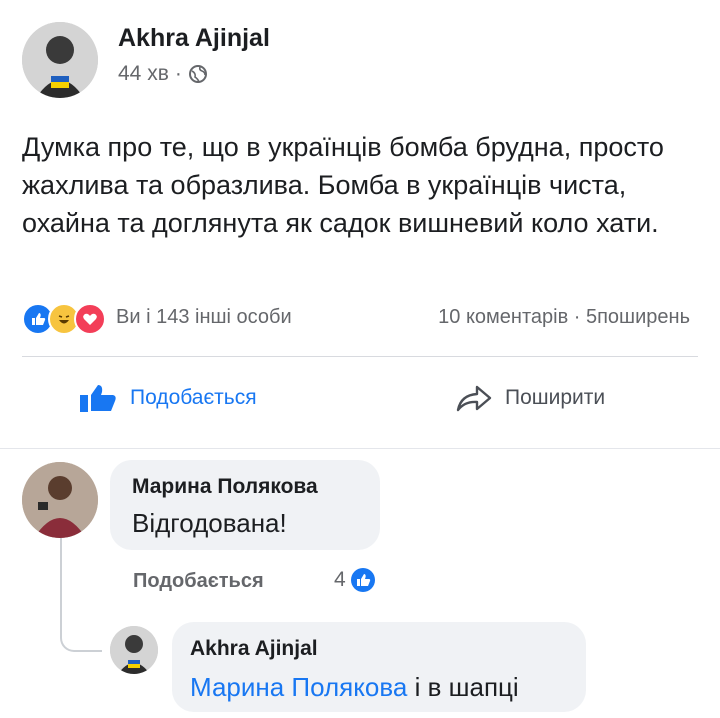  What do you see at coordinates (143, 74) in the screenshot?
I see `post-time: 44 хв` at bounding box center [143, 74].